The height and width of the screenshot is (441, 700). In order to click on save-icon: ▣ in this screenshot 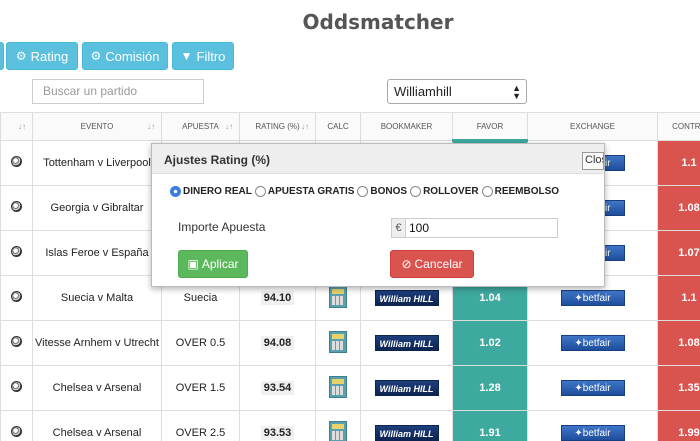, I will do `click(193, 264)`.